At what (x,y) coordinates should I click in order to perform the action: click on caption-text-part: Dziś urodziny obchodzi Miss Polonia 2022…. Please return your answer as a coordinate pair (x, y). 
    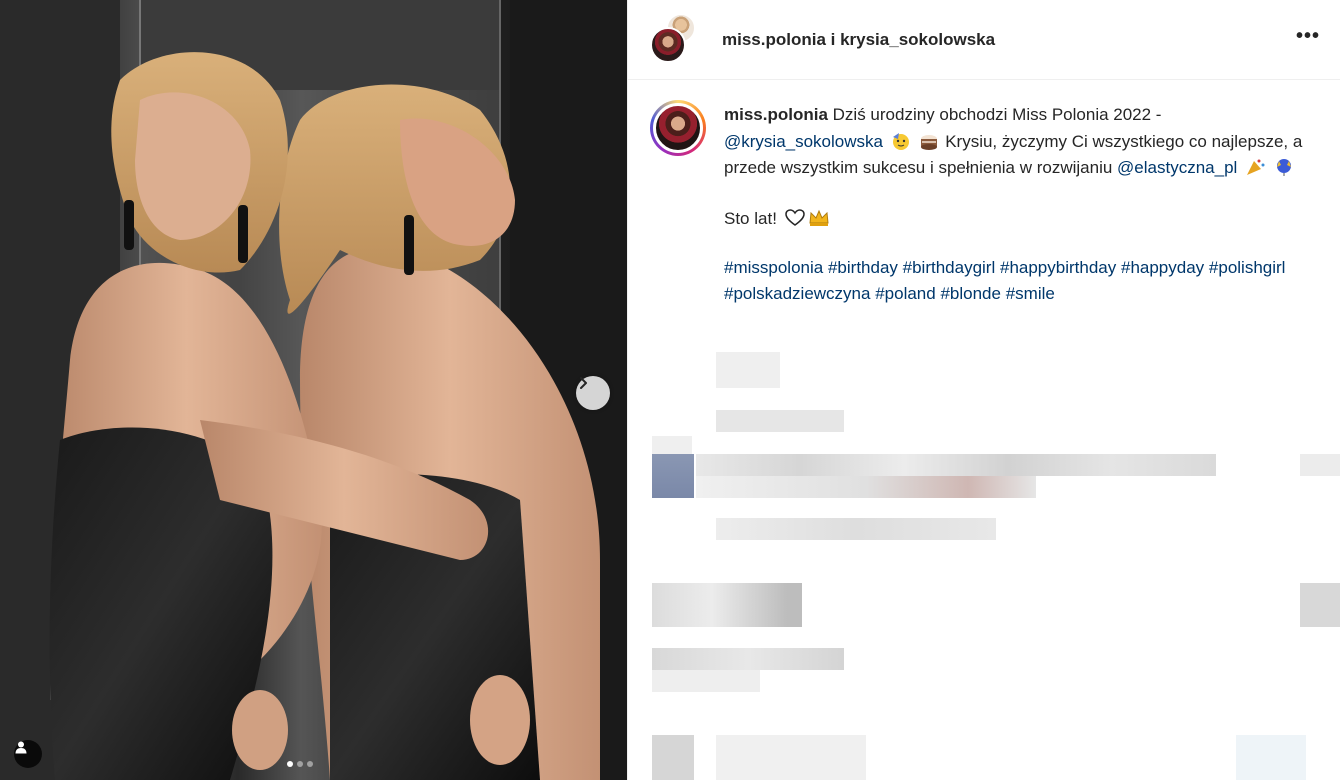
    Looking at the image, I should click on (994, 114).